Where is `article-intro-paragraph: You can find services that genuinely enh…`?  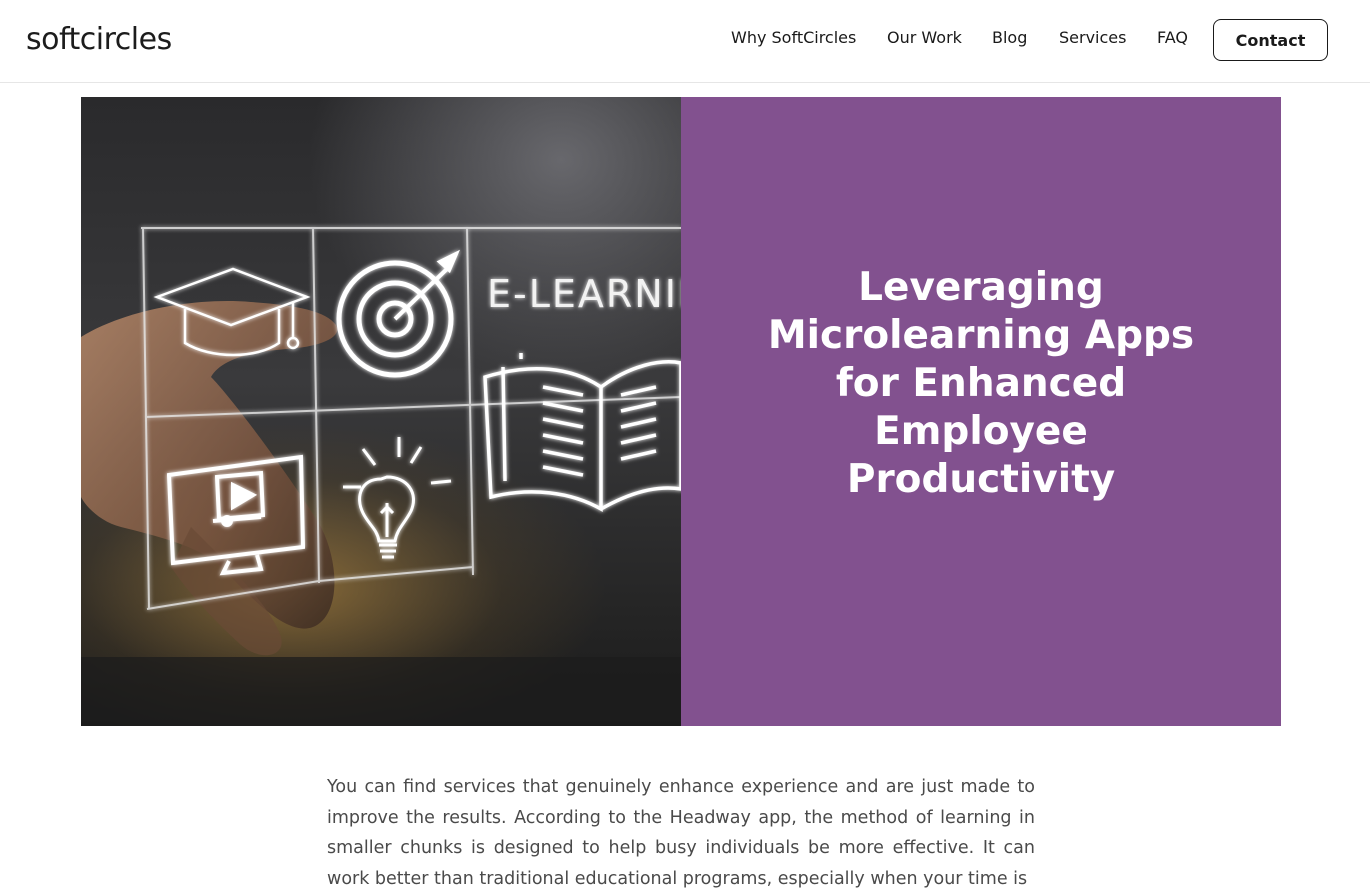
article-intro-paragraph: You can find services that genuinely enh… is located at coordinates (681, 833).